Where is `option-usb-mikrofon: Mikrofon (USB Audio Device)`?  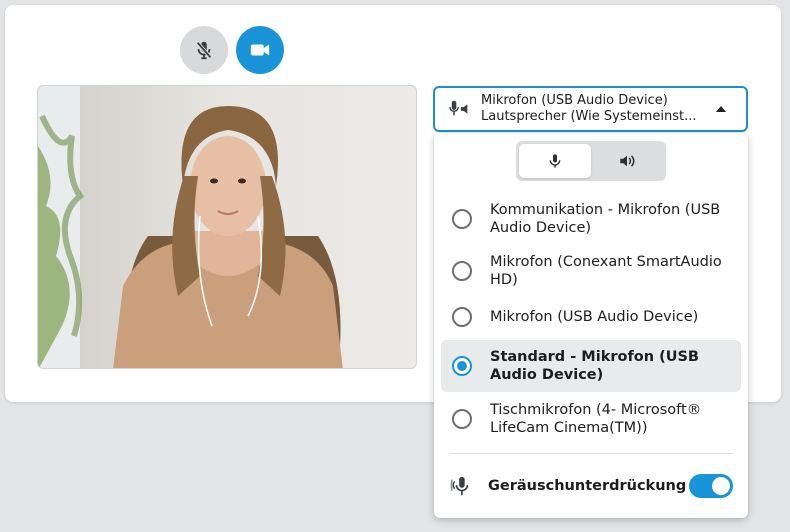 option-usb-mikrofon: Mikrofon (USB Audio Device) is located at coordinates (591, 317).